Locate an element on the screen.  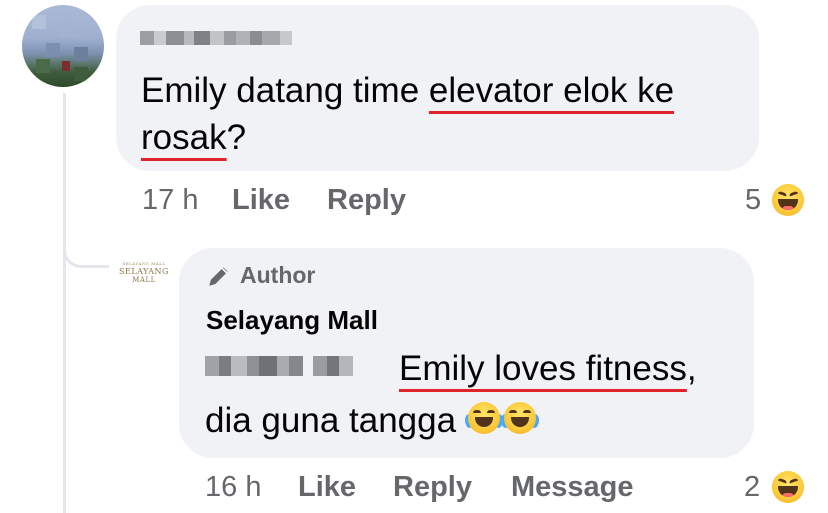
reply-author-name: Selayang Mall is located at coordinates (292, 320).